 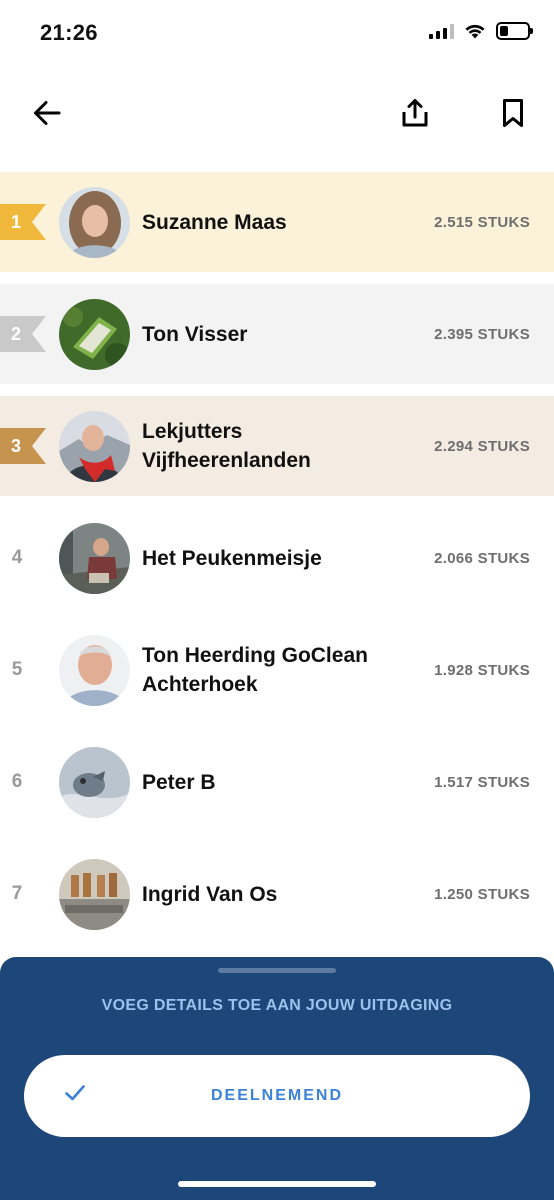 What do you see at coordinates (23, 222) in the screenshot?
I see `rank-badge-gold: 1` at bounding box center [23, 222].